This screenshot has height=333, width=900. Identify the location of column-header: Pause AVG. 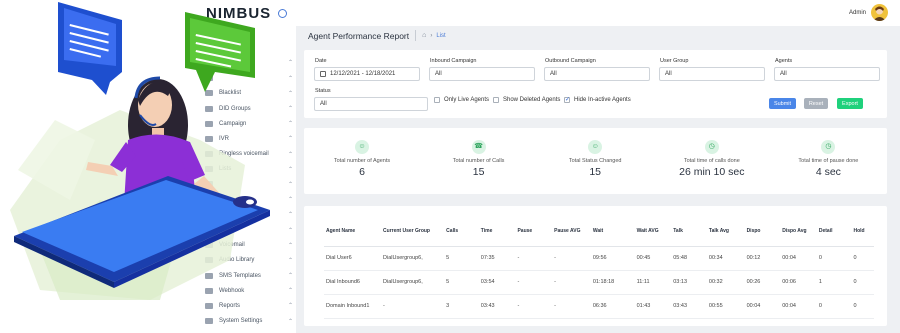
(571, 233).